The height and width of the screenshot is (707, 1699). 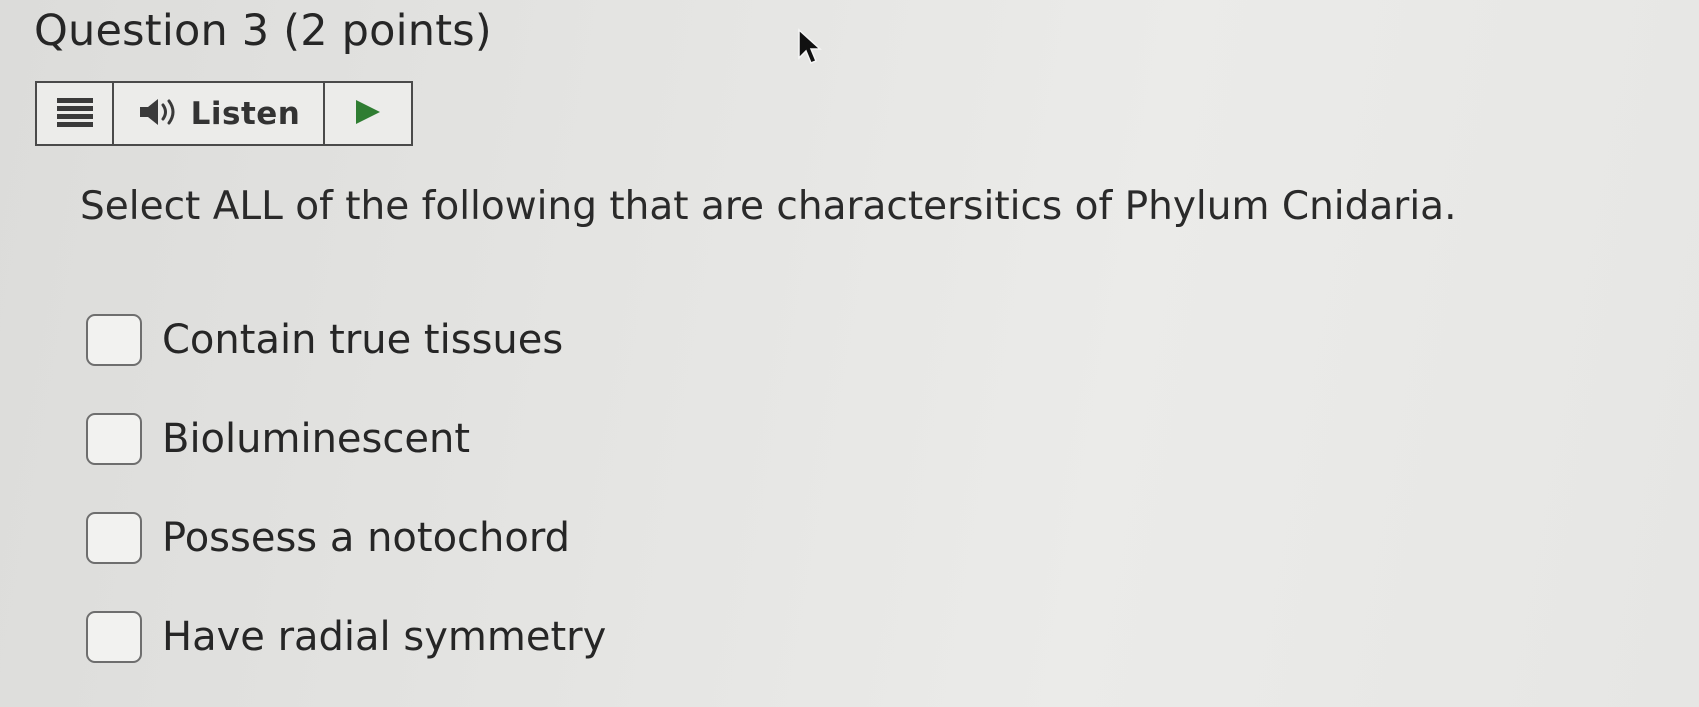 What do you see at coordinates (263, 31) in the screenshot?
I see `question-title: Question 3 (2 points)` at bounding box center [263, 31].